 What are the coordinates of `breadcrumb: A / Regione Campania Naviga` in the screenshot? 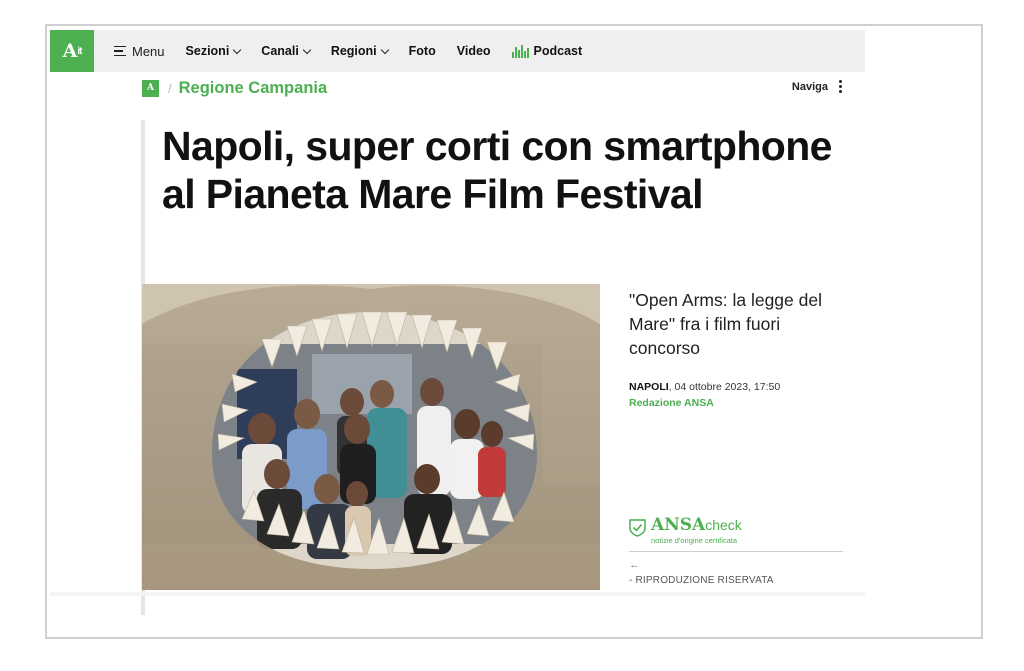 It's located at (492, 88).